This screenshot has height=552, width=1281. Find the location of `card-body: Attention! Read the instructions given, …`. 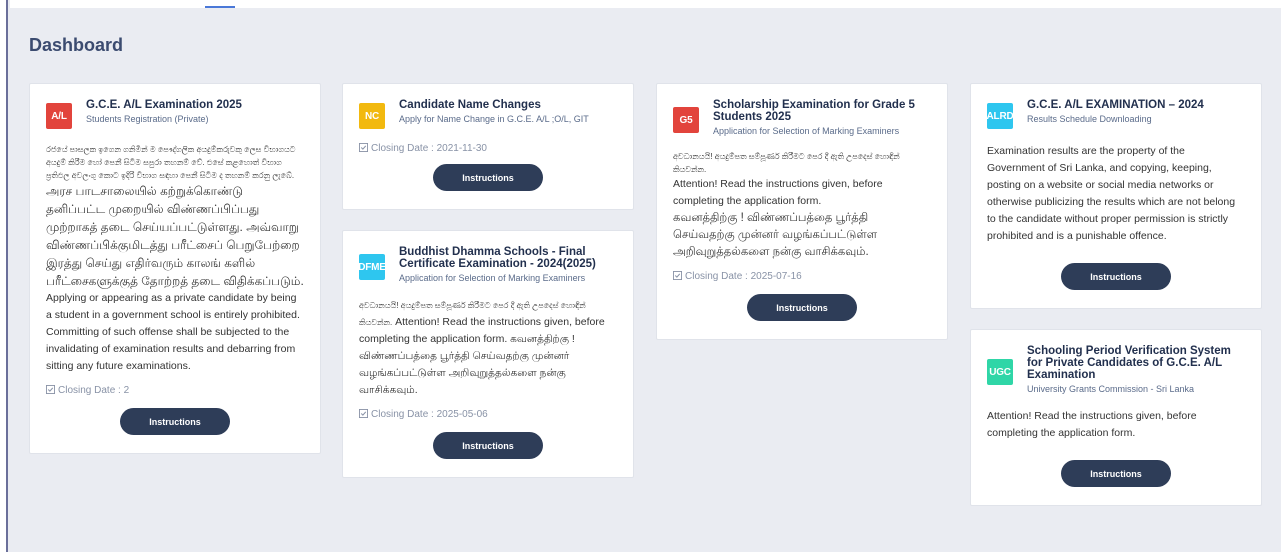

card-body: Attention! Read the instructions given, … is located at coordinates (1116, 425).